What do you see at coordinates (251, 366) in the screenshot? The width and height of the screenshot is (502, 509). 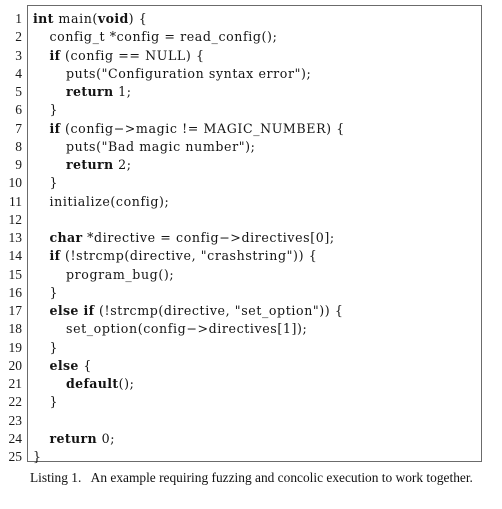 I see `code-line: 20 else {` at bounding box center [251, 366].